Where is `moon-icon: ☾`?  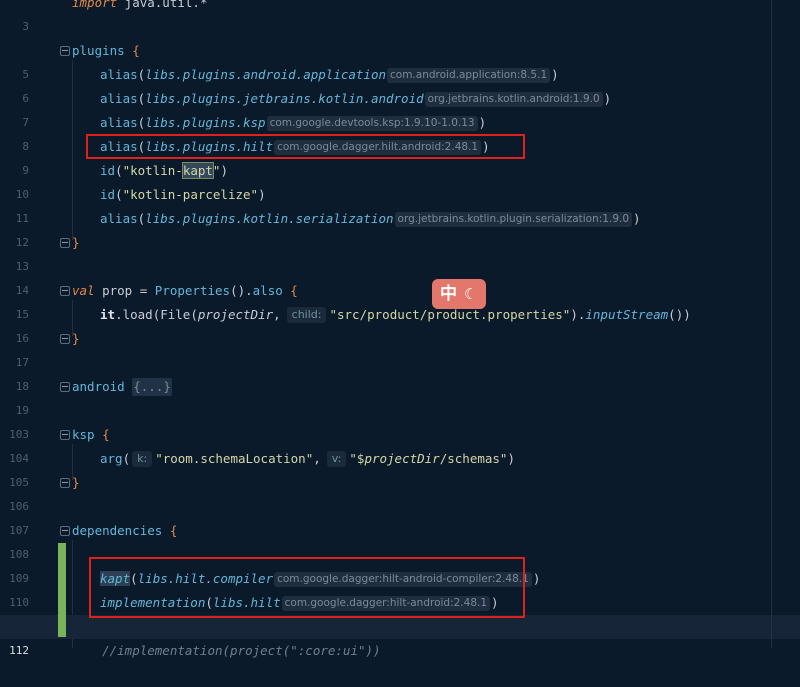 moon-icon: ☾ is located at coordinates (471, 294).